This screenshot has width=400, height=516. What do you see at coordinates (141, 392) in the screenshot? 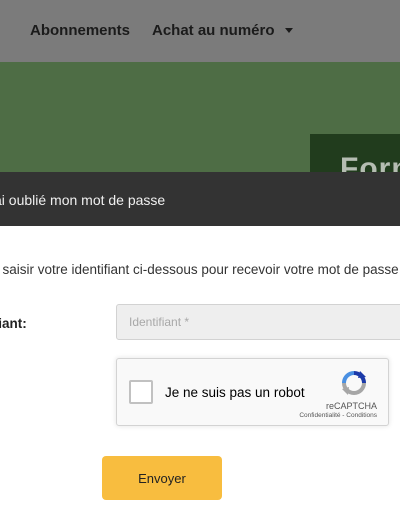
I see `recaptcha-checkbox` at bounding box center [141, 392].